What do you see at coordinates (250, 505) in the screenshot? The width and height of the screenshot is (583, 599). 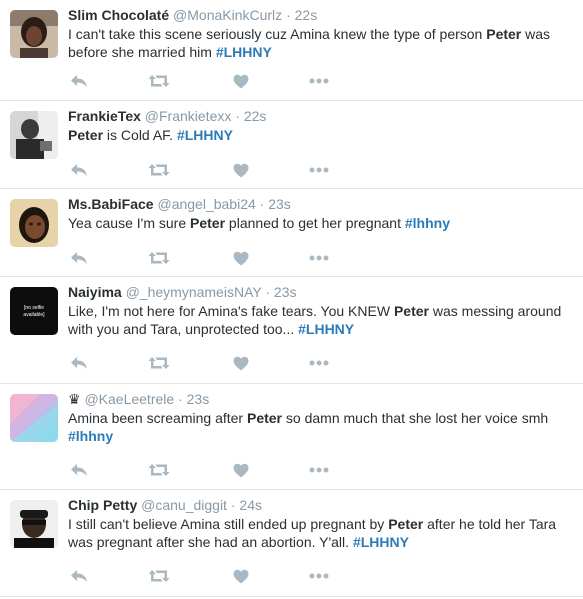 I see `timestamp: 24s` at bounding box center [250, 505].